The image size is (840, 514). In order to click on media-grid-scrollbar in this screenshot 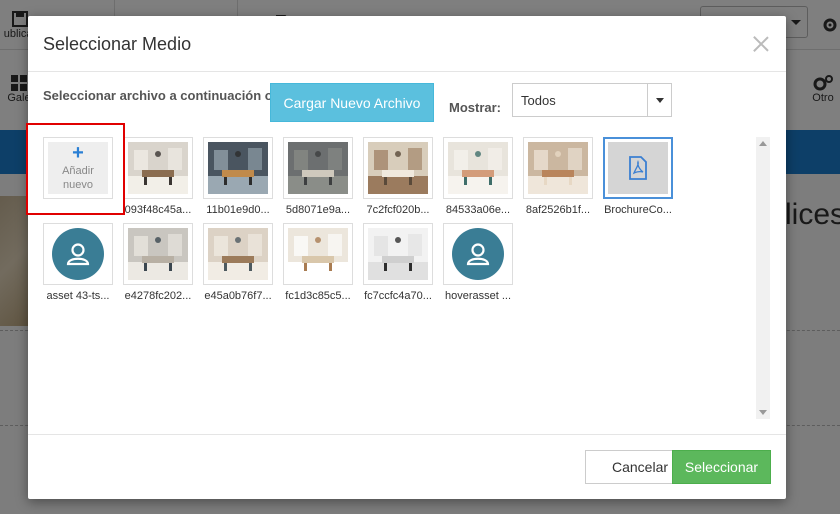, I will do `click(763, 278)`.